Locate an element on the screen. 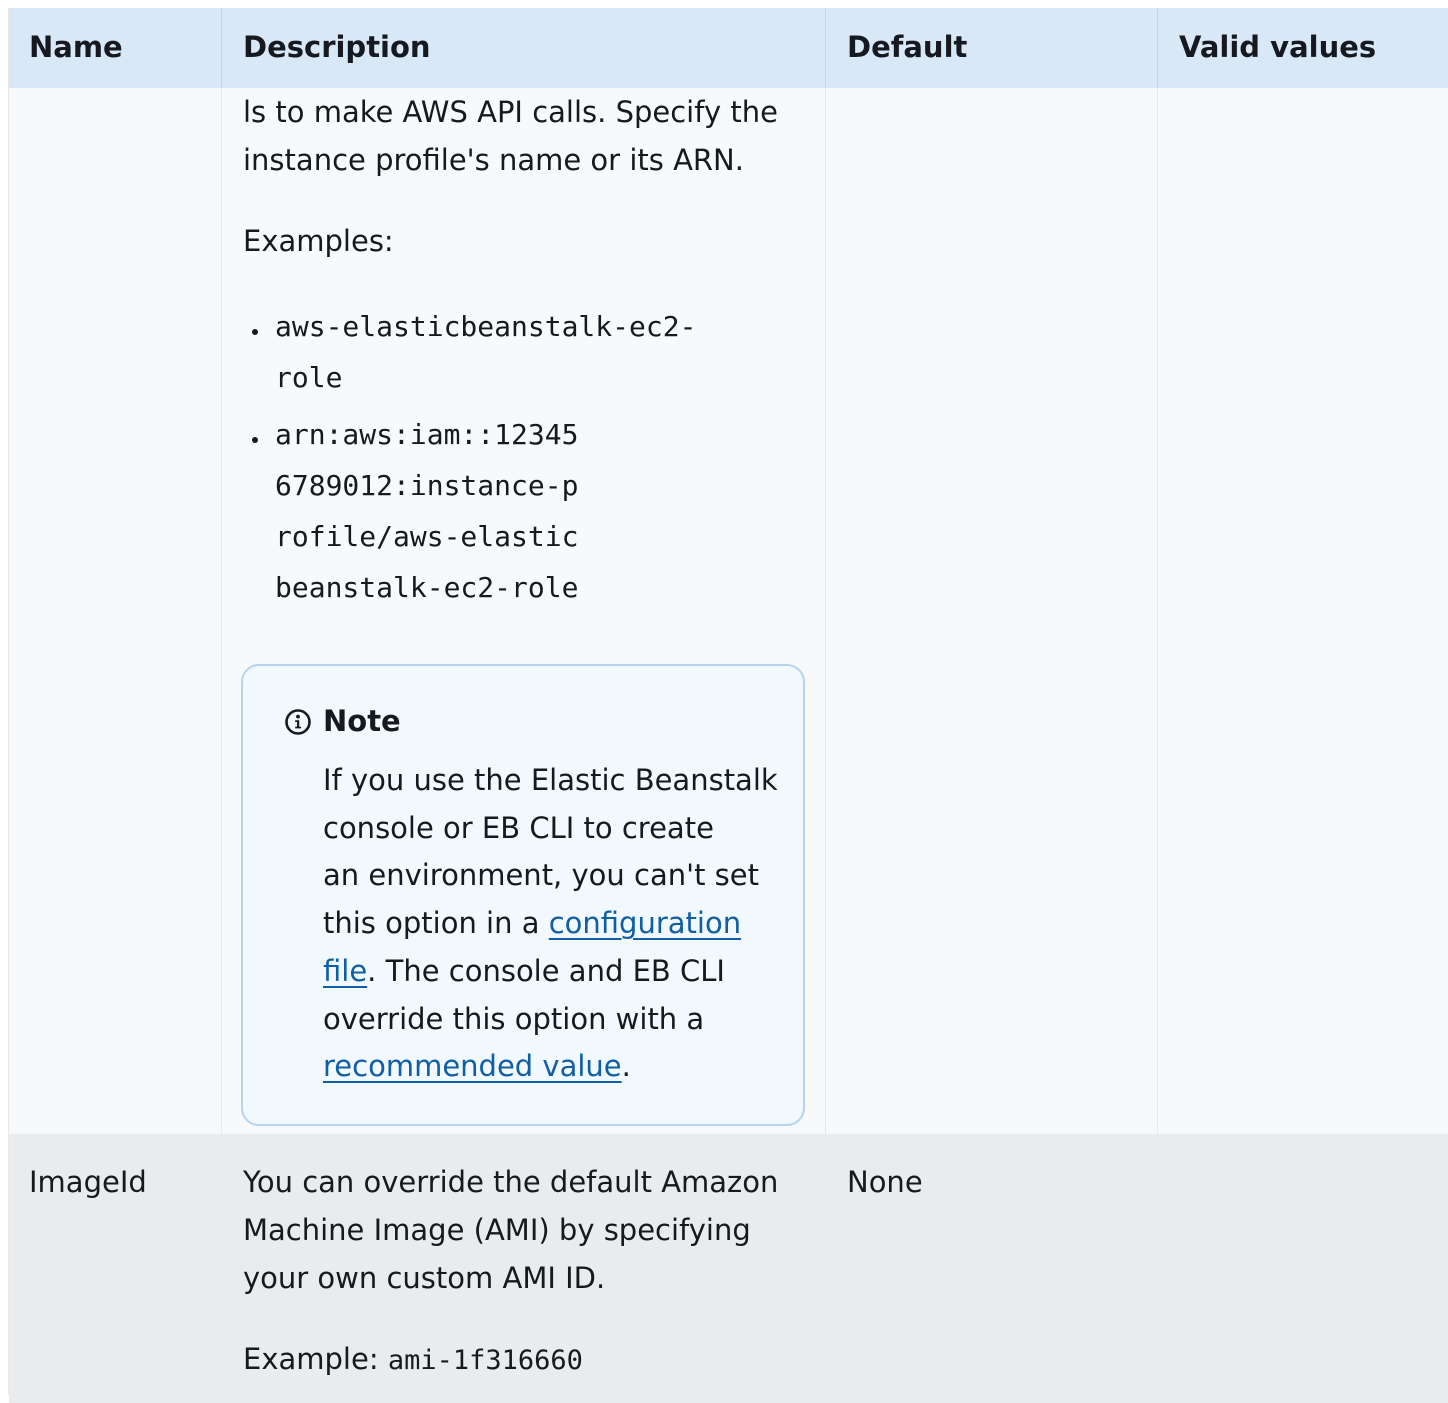 Image resolution: width=1448 pixels, height=1403 pixels. note-text: If you use the Elastic Beanstalk is located at coordinates (550, 780).